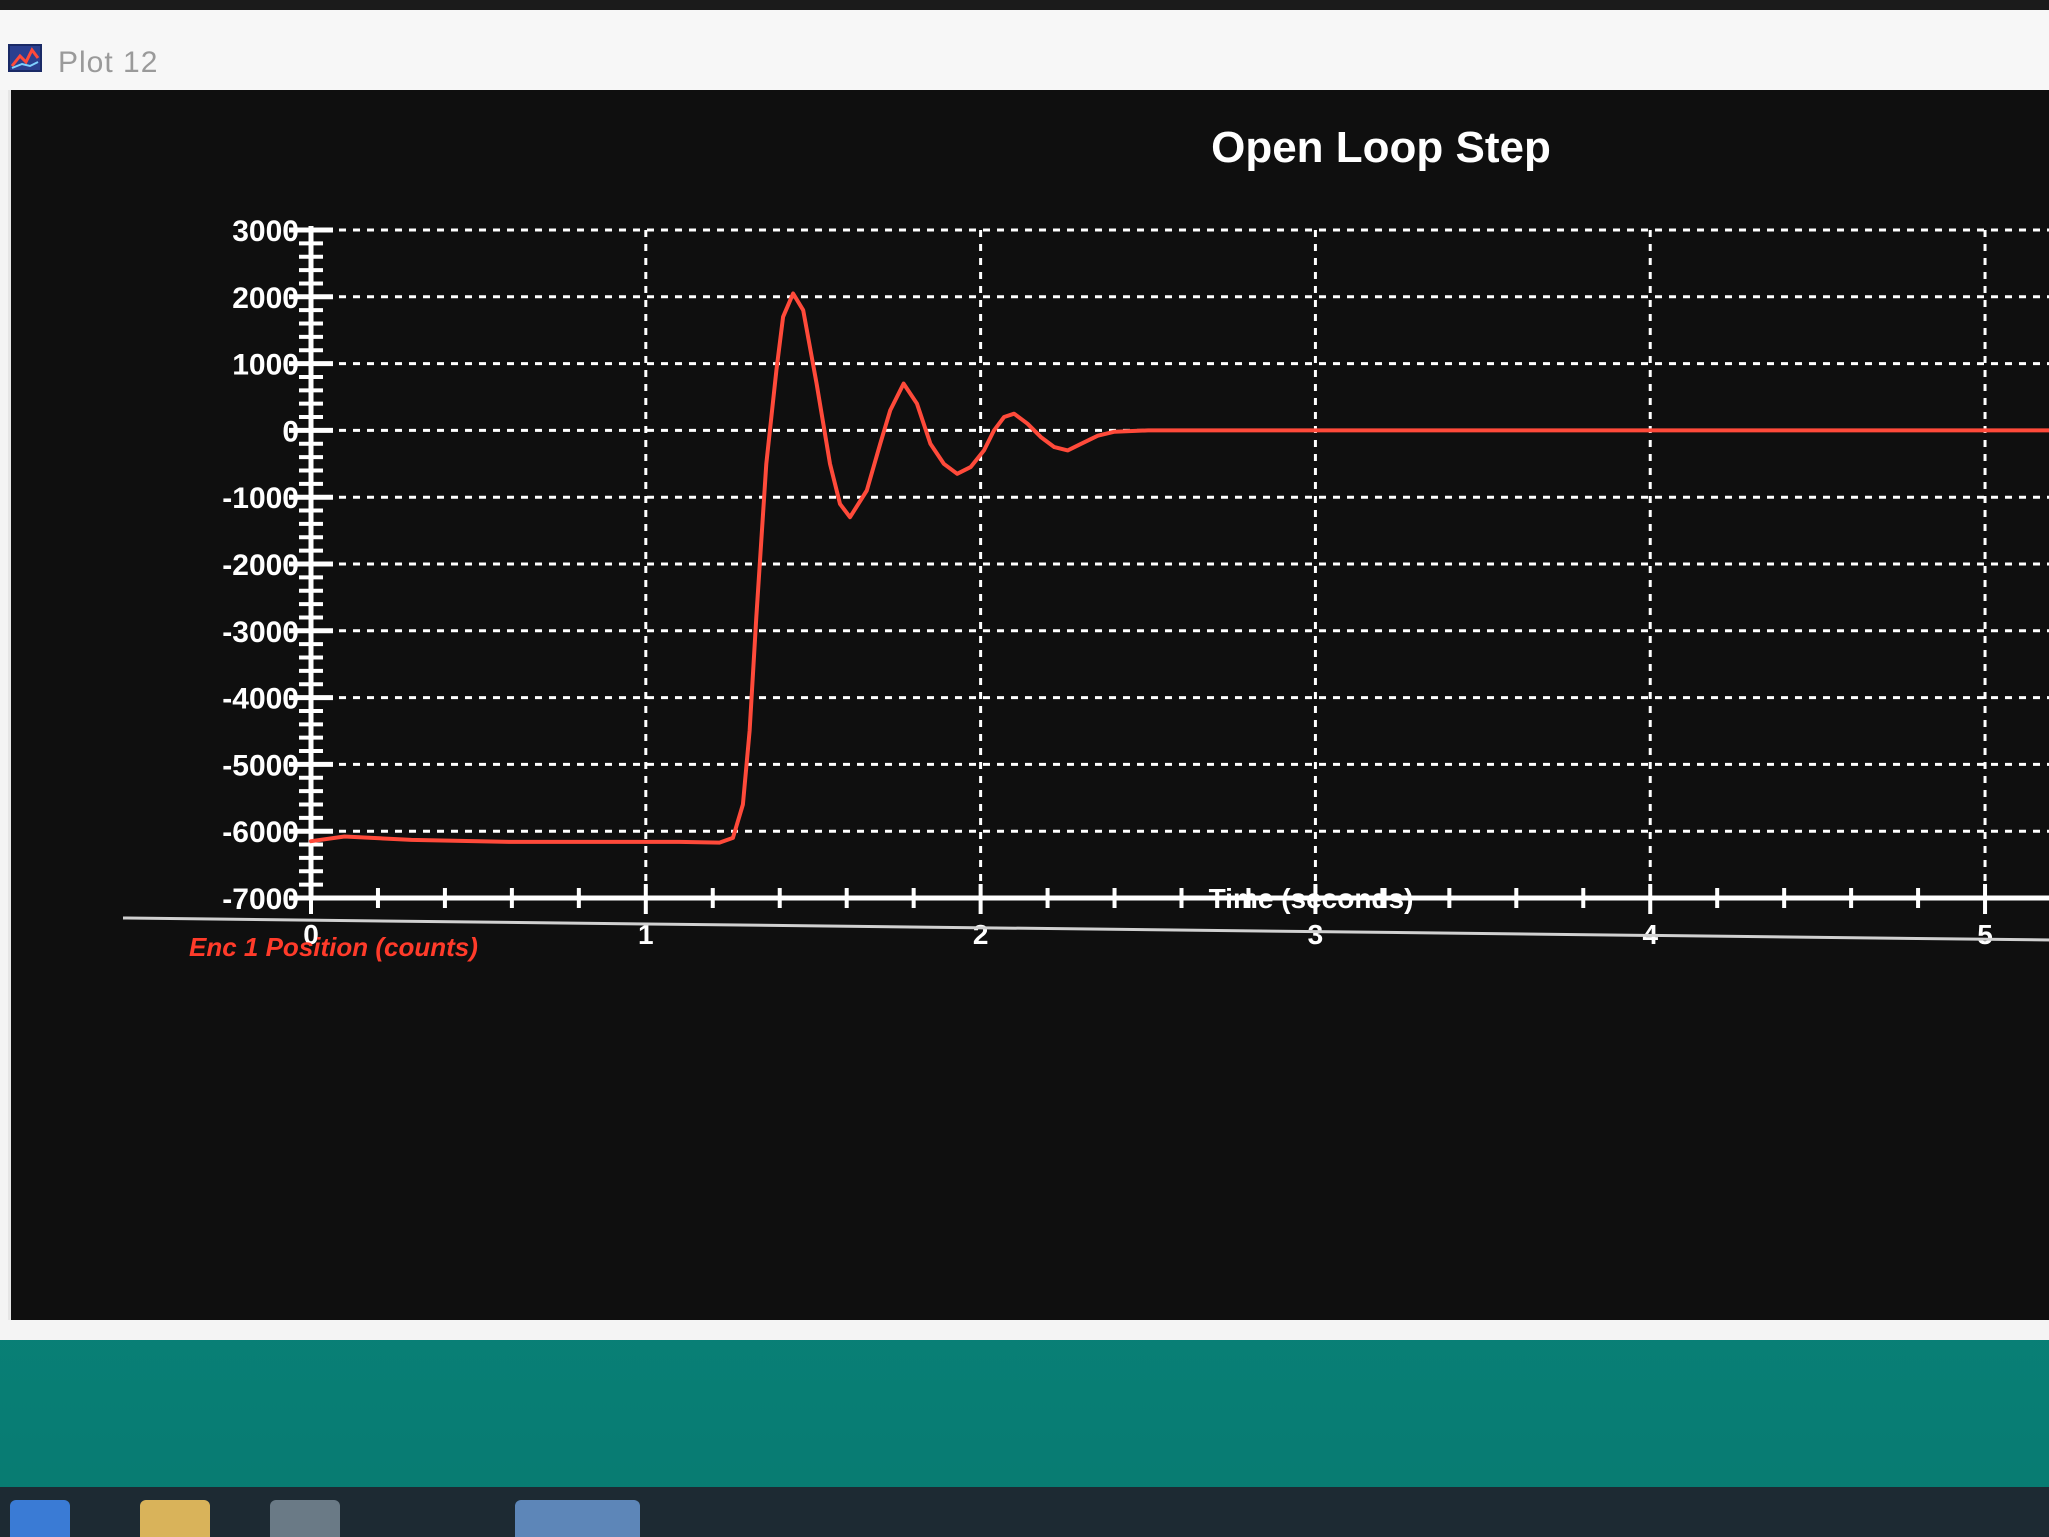 The width and height of the screenshot is (2049, 1537). Describe the element at coordinates (1985, 934) in the screenshot. I see `x-tick-label: 5` at that location.